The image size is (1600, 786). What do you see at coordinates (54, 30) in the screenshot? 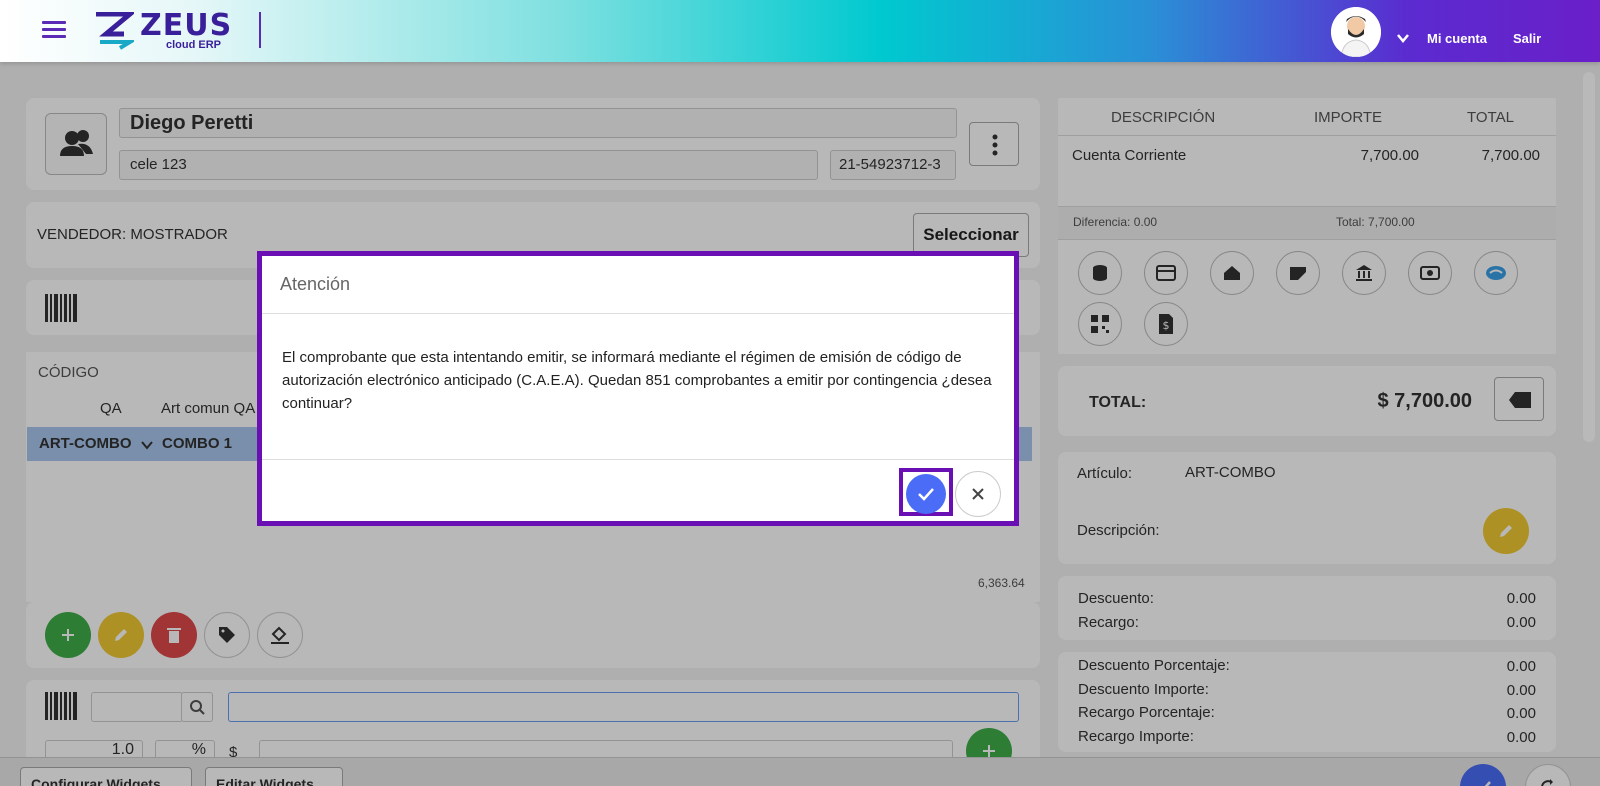
I see `hamburger-menu-icon` at bounding box center [54, 30].